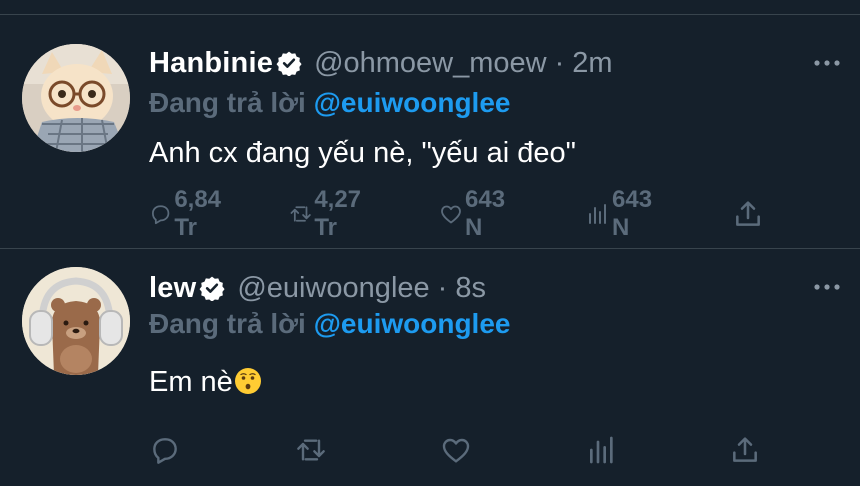 The height and width of the screenshot is (486, 860). I want to click on handle: @ohmoew_moew, so click(430, 63).